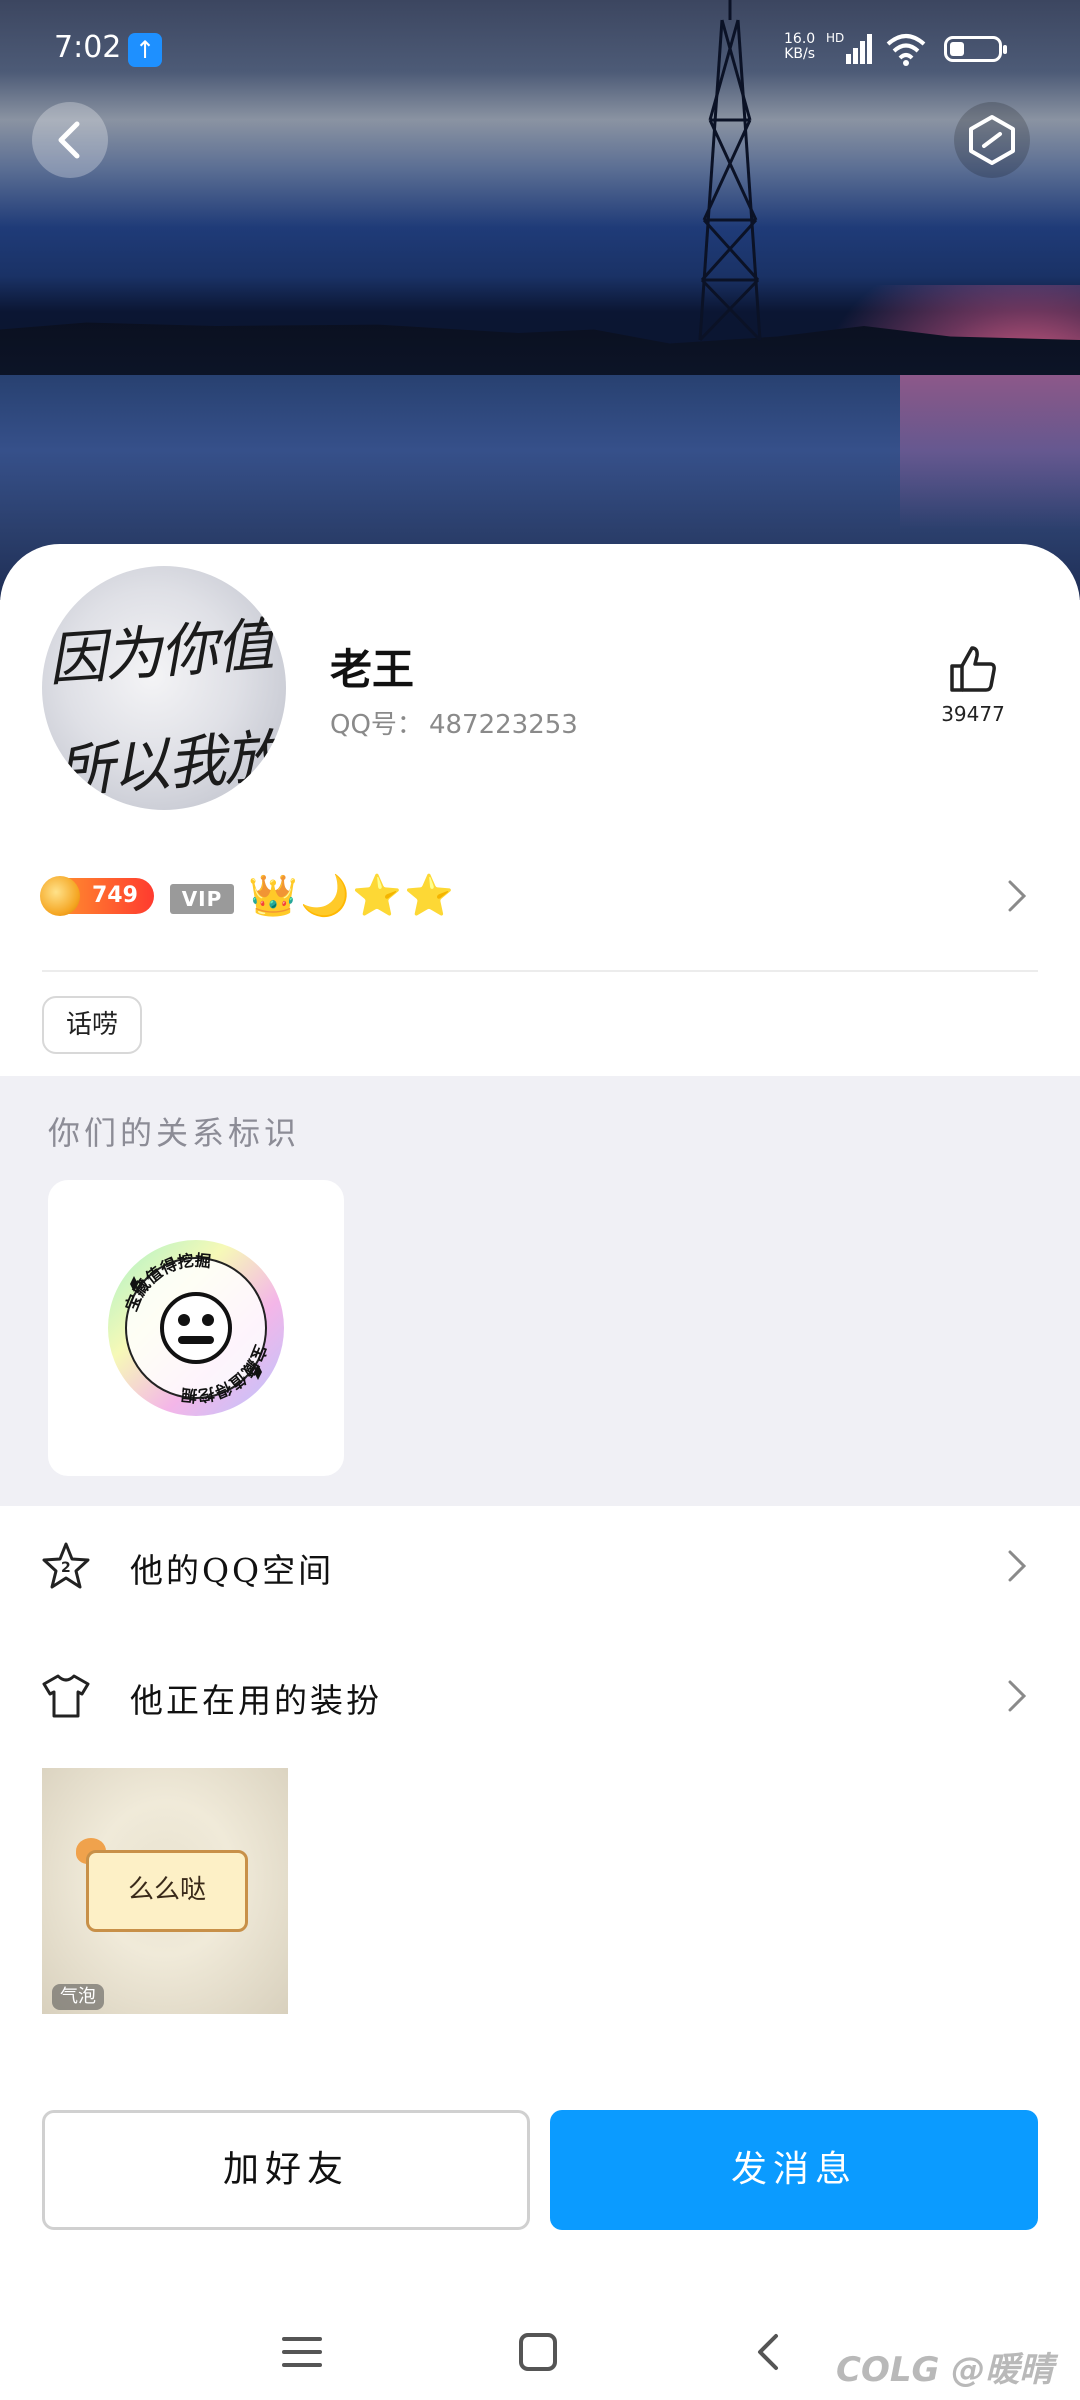 The width and height of the screenshot is (1080, 2400). I want to click on qq-id: QQ号： 487223253, so click(454, 722).